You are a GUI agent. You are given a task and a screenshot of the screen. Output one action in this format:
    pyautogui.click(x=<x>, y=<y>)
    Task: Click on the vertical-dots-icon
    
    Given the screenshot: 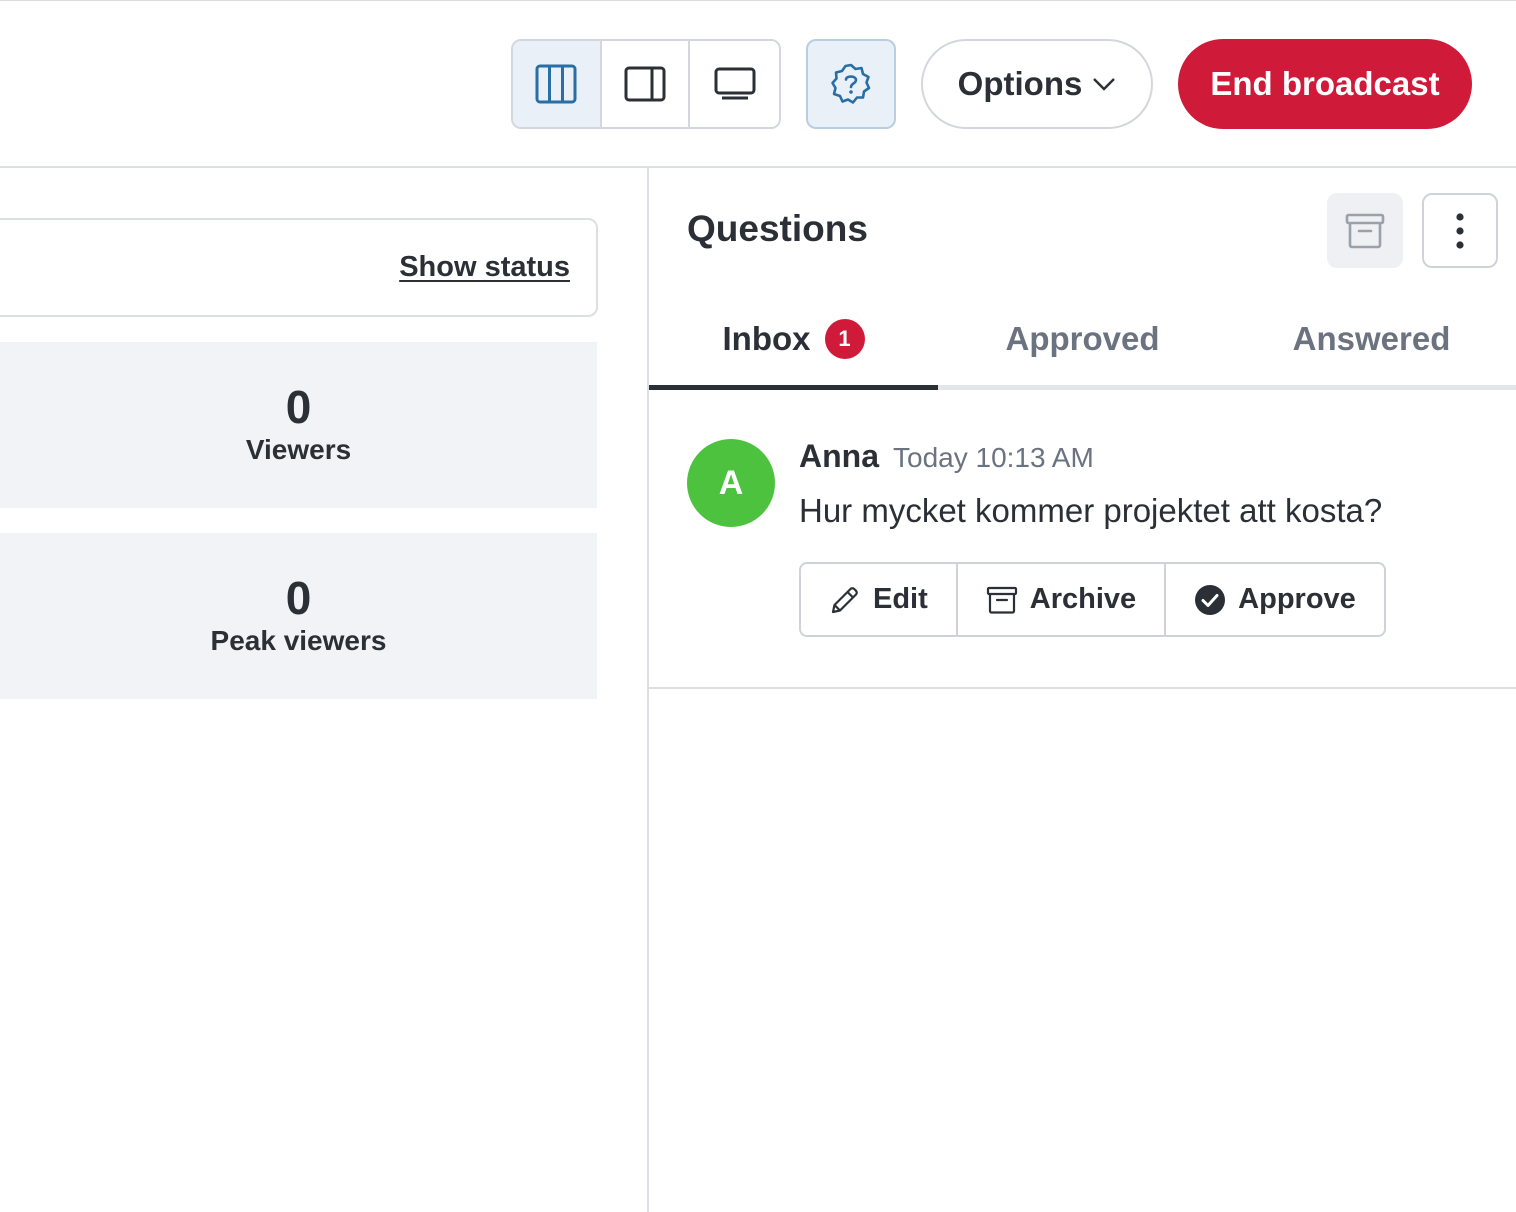 What is the action you would take?
    pyautogui.click(x=1460, y=230)
    